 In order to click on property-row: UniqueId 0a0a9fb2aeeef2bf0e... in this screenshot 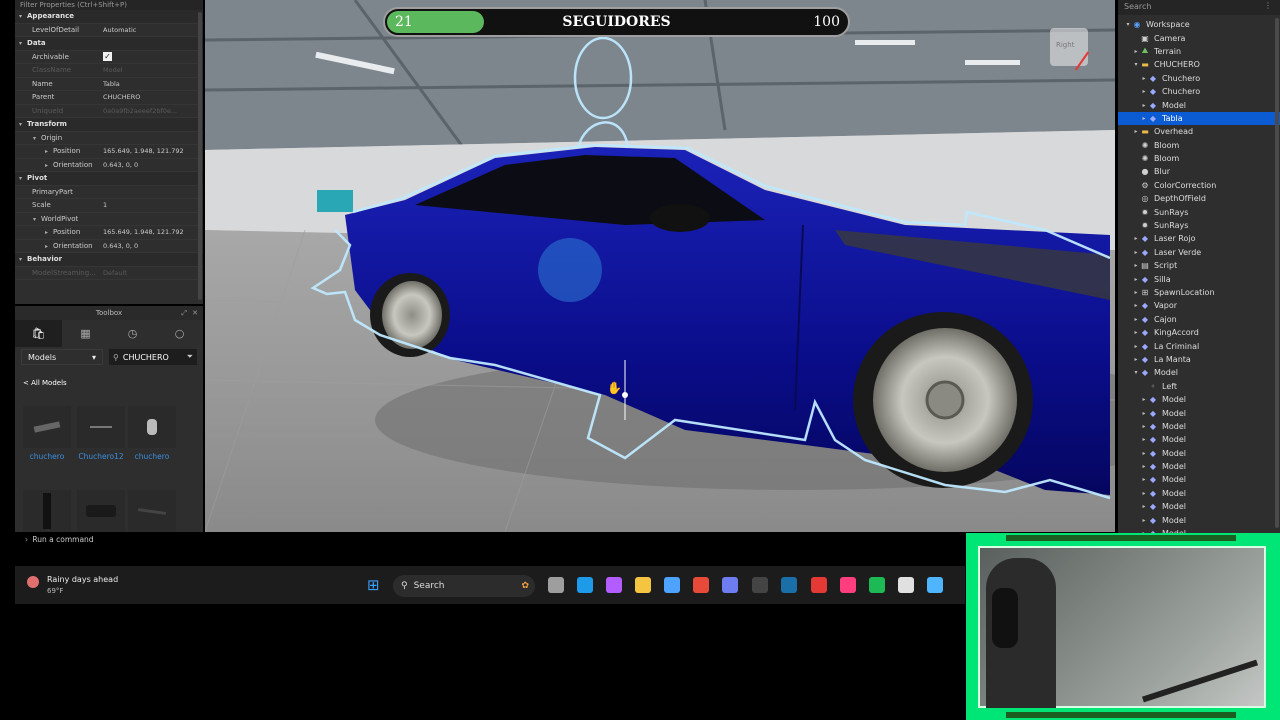, I will do `click(109, 111)`.